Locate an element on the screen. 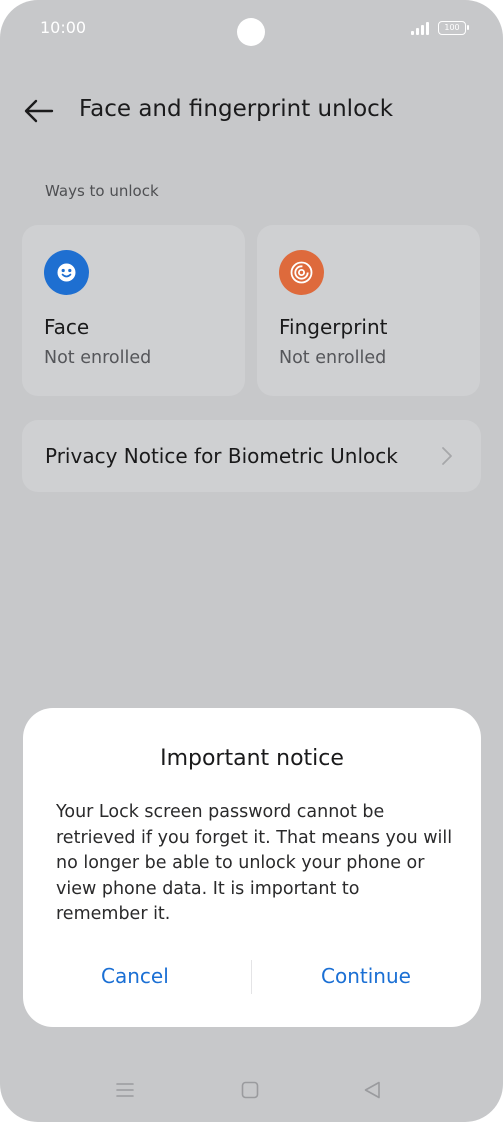  status-bar: 10:00 100 is located at coordinates (251, 28).